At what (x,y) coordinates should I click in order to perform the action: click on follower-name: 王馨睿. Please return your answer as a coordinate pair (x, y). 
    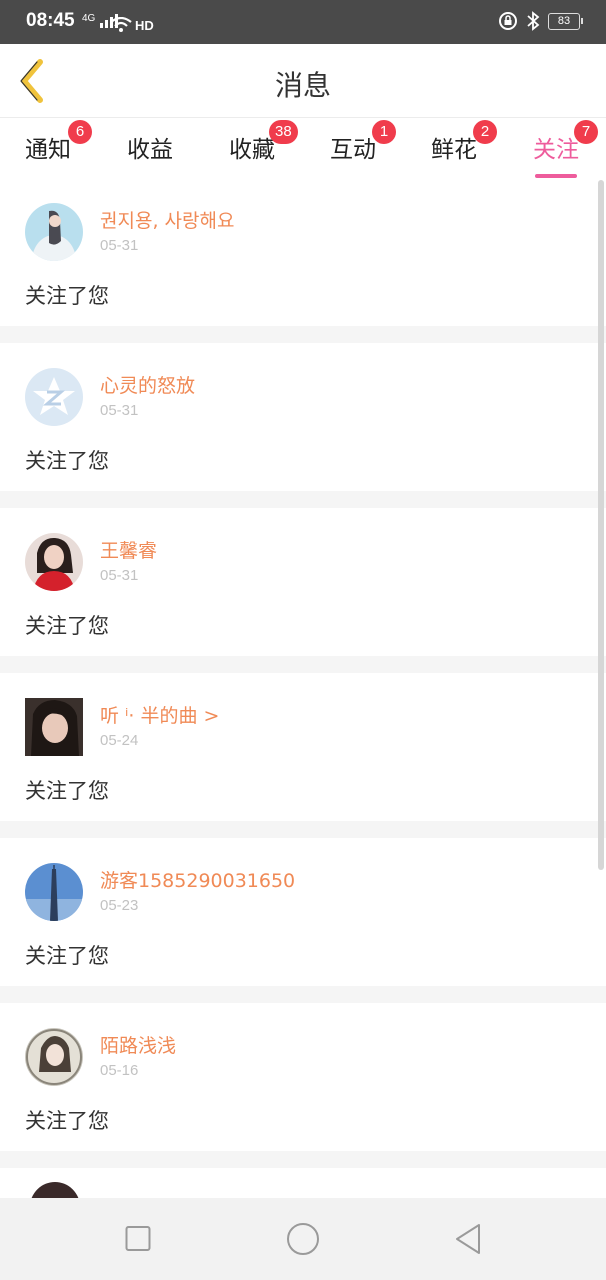
    Looking at the image, I should click on (128, 549).